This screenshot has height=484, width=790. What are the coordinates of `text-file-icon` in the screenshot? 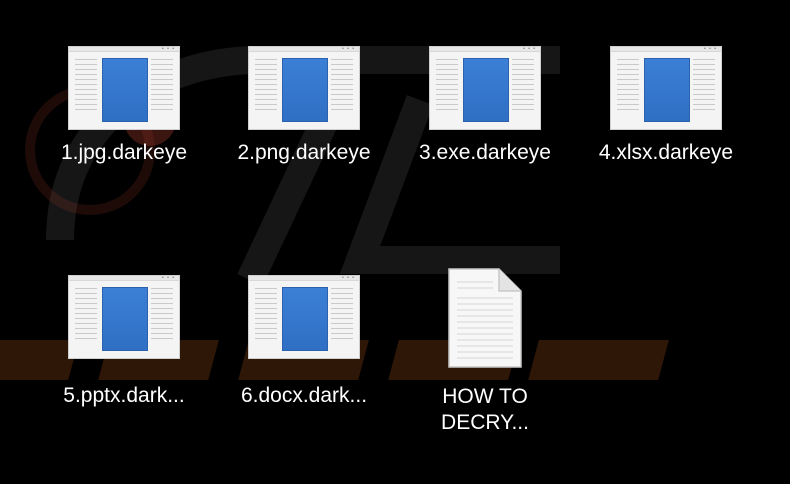 It's located at (485, 318).